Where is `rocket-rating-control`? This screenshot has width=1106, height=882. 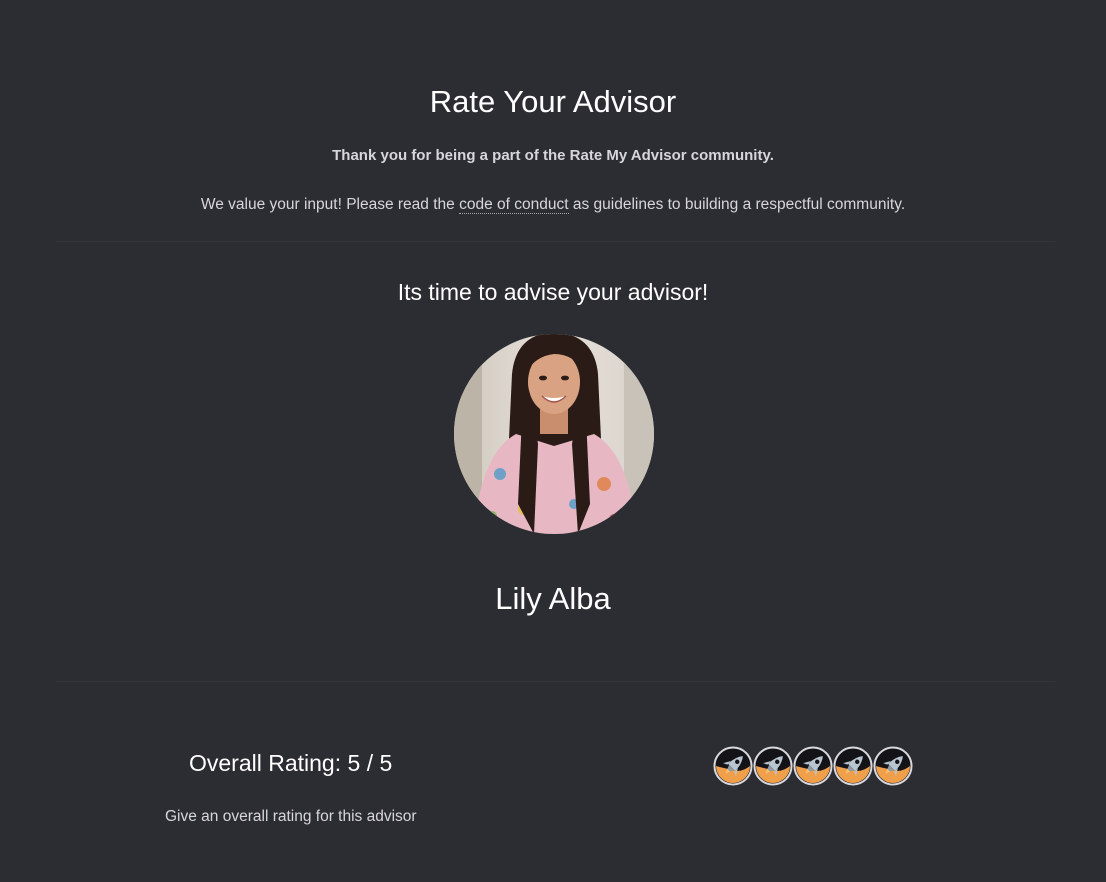 rocket-rating-control is located at coordinates (813, 766).